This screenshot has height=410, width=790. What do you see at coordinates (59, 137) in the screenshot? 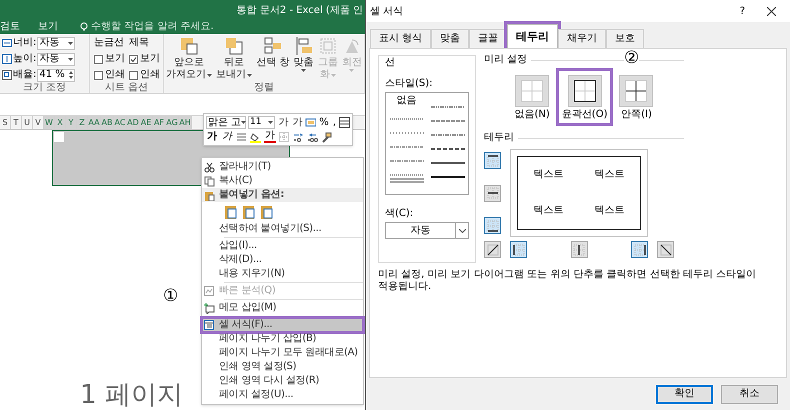
I see `active-cell` at bounding box center [59, 137].